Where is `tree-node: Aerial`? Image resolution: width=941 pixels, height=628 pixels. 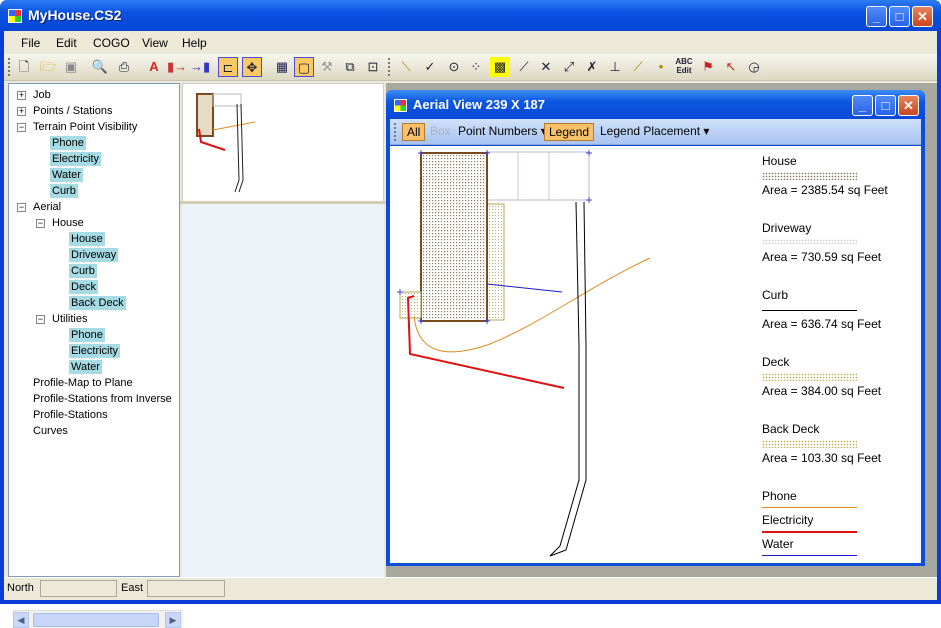
tree-node: Aerial is located at coordinates (47, 207).